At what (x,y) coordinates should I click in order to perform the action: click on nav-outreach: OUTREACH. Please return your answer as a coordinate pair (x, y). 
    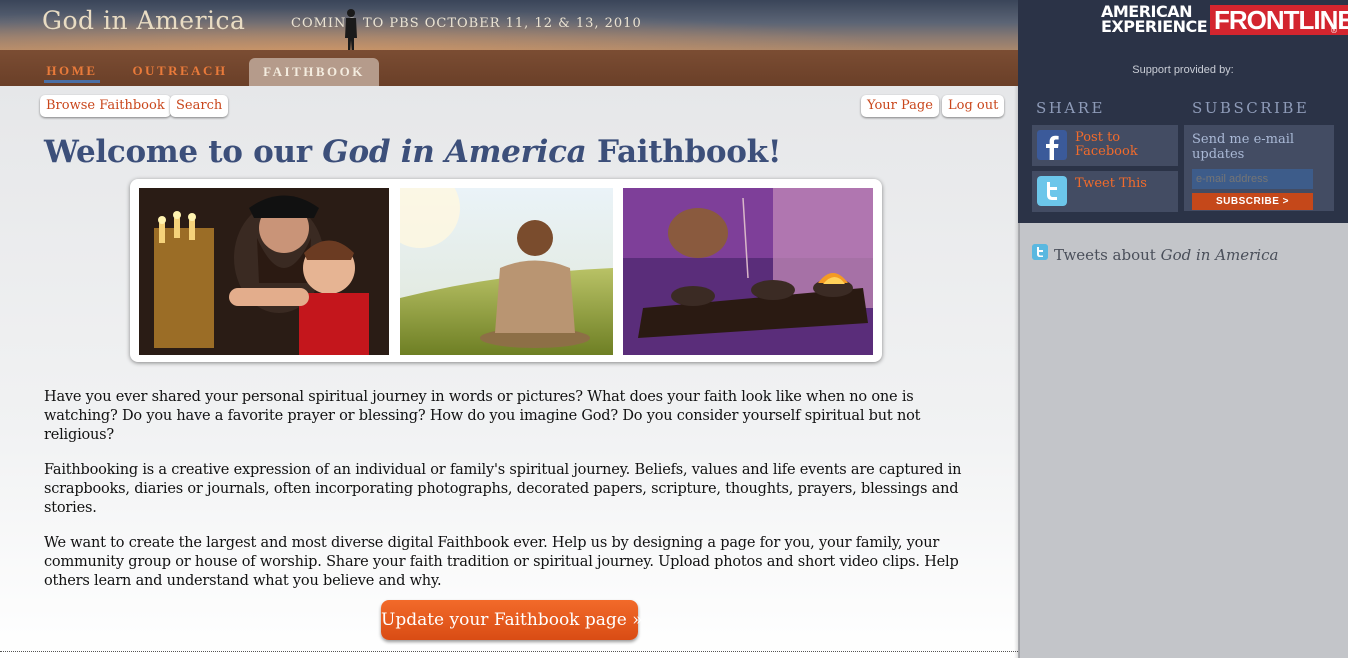
    Looking at the image, I should click on (180, 68).